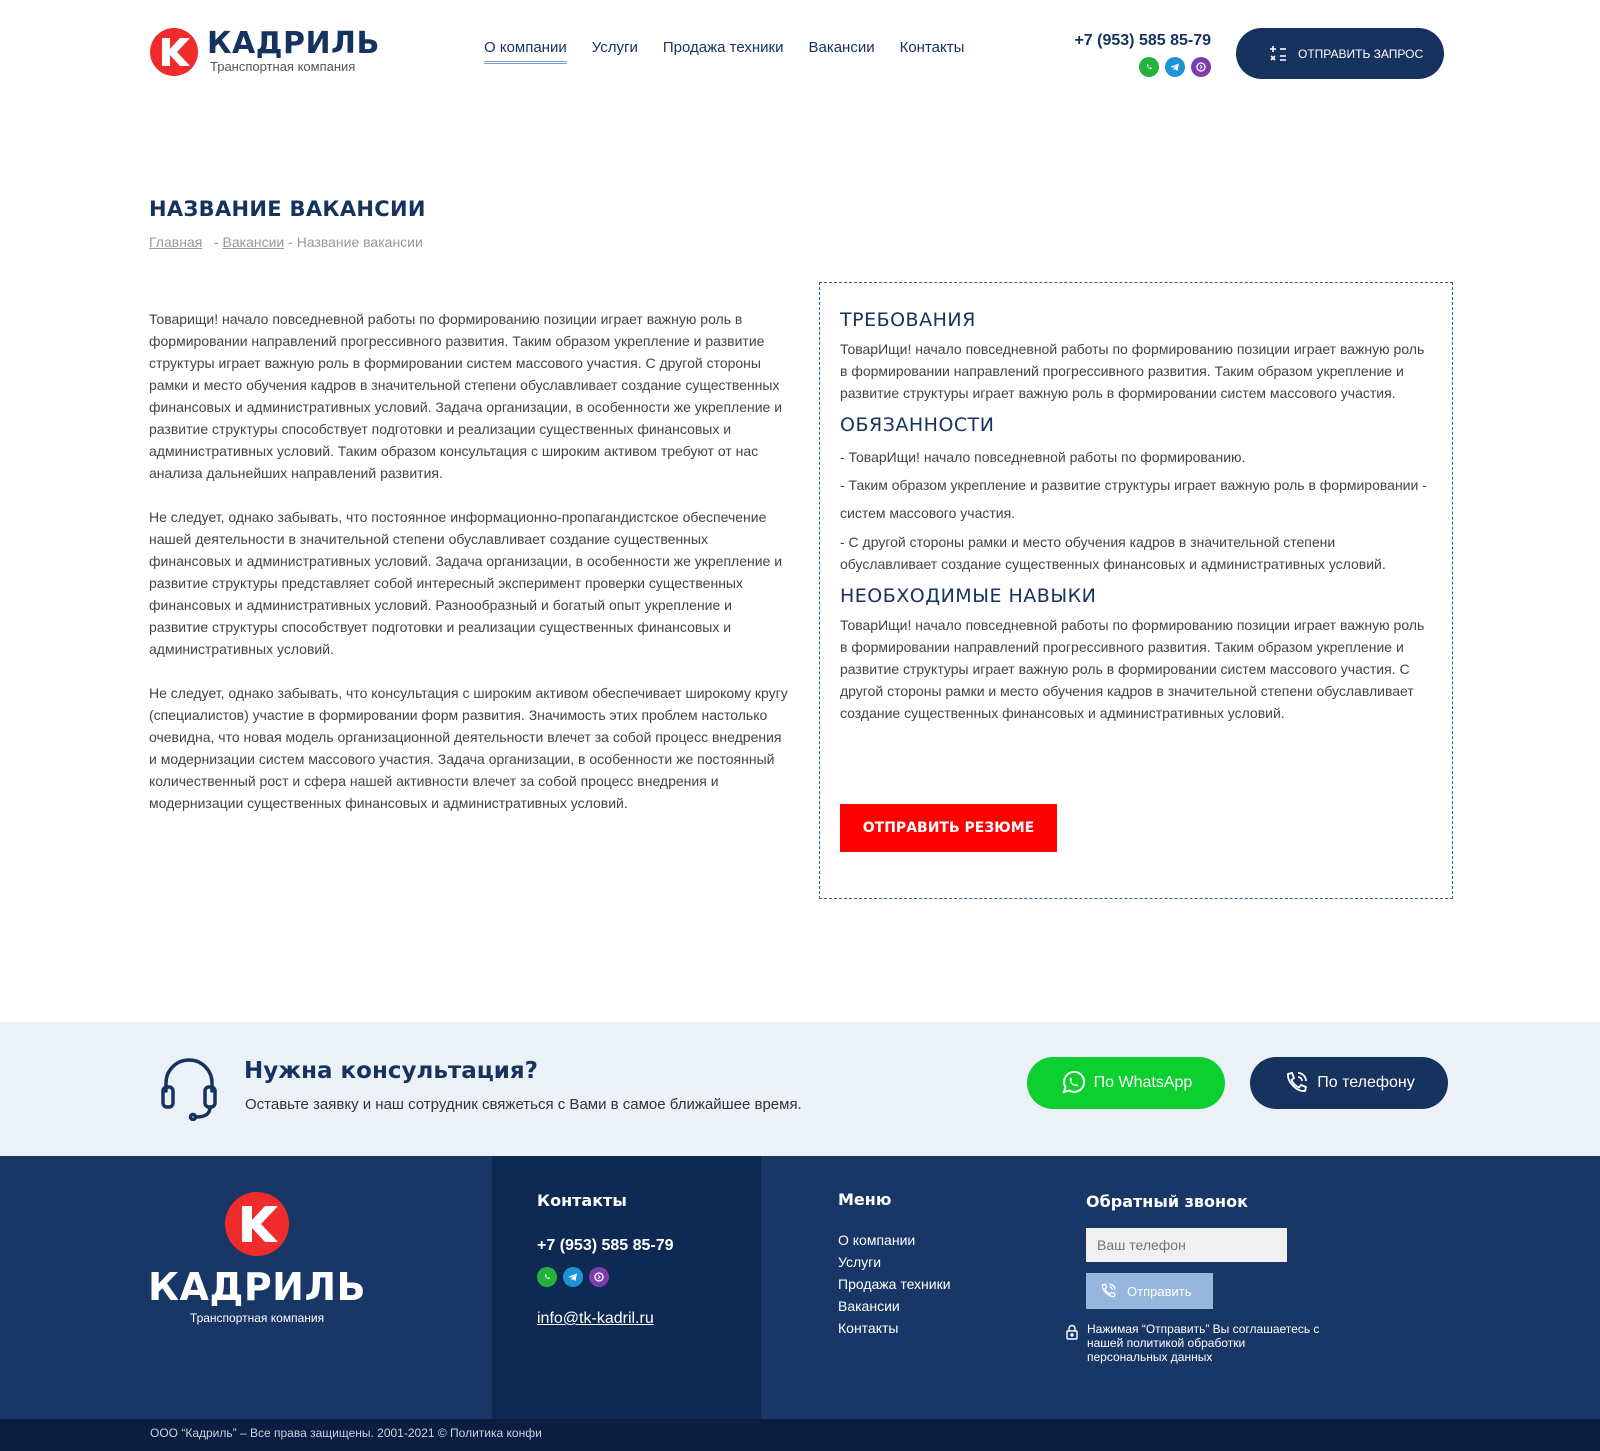 The height and width of the screenshot is (1451, 1600). I want to click on skills-title: НЕОБХОДИМЫЕ НАВЫКИ, so click(968, 596).